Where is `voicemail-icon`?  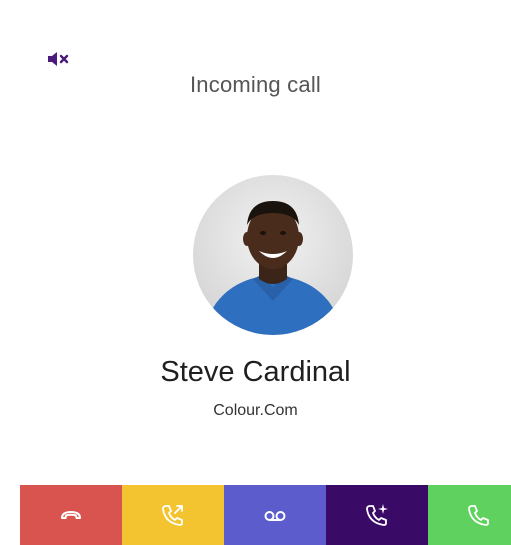
voicemail-icon is located at coordinates (275, 516).